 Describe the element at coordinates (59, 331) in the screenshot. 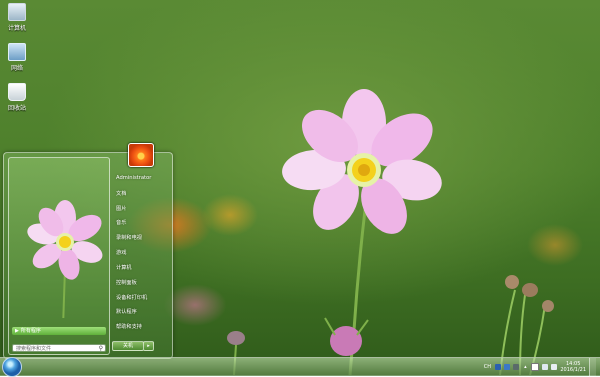

I see `all-programs-button: ▶ 所有程序` at that location.